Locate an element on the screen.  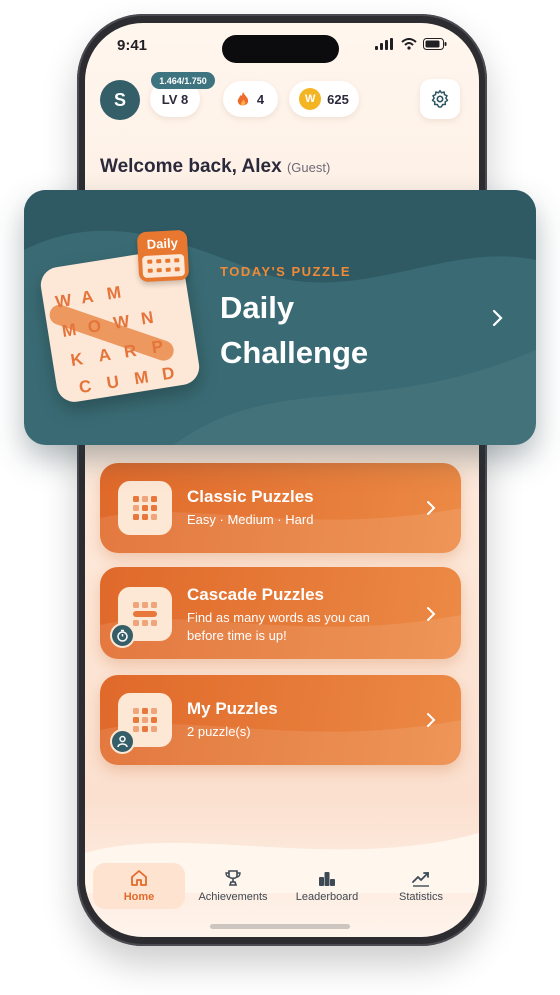
xp-badge: 1.464/1.750 is located at coordinates (183, 80).